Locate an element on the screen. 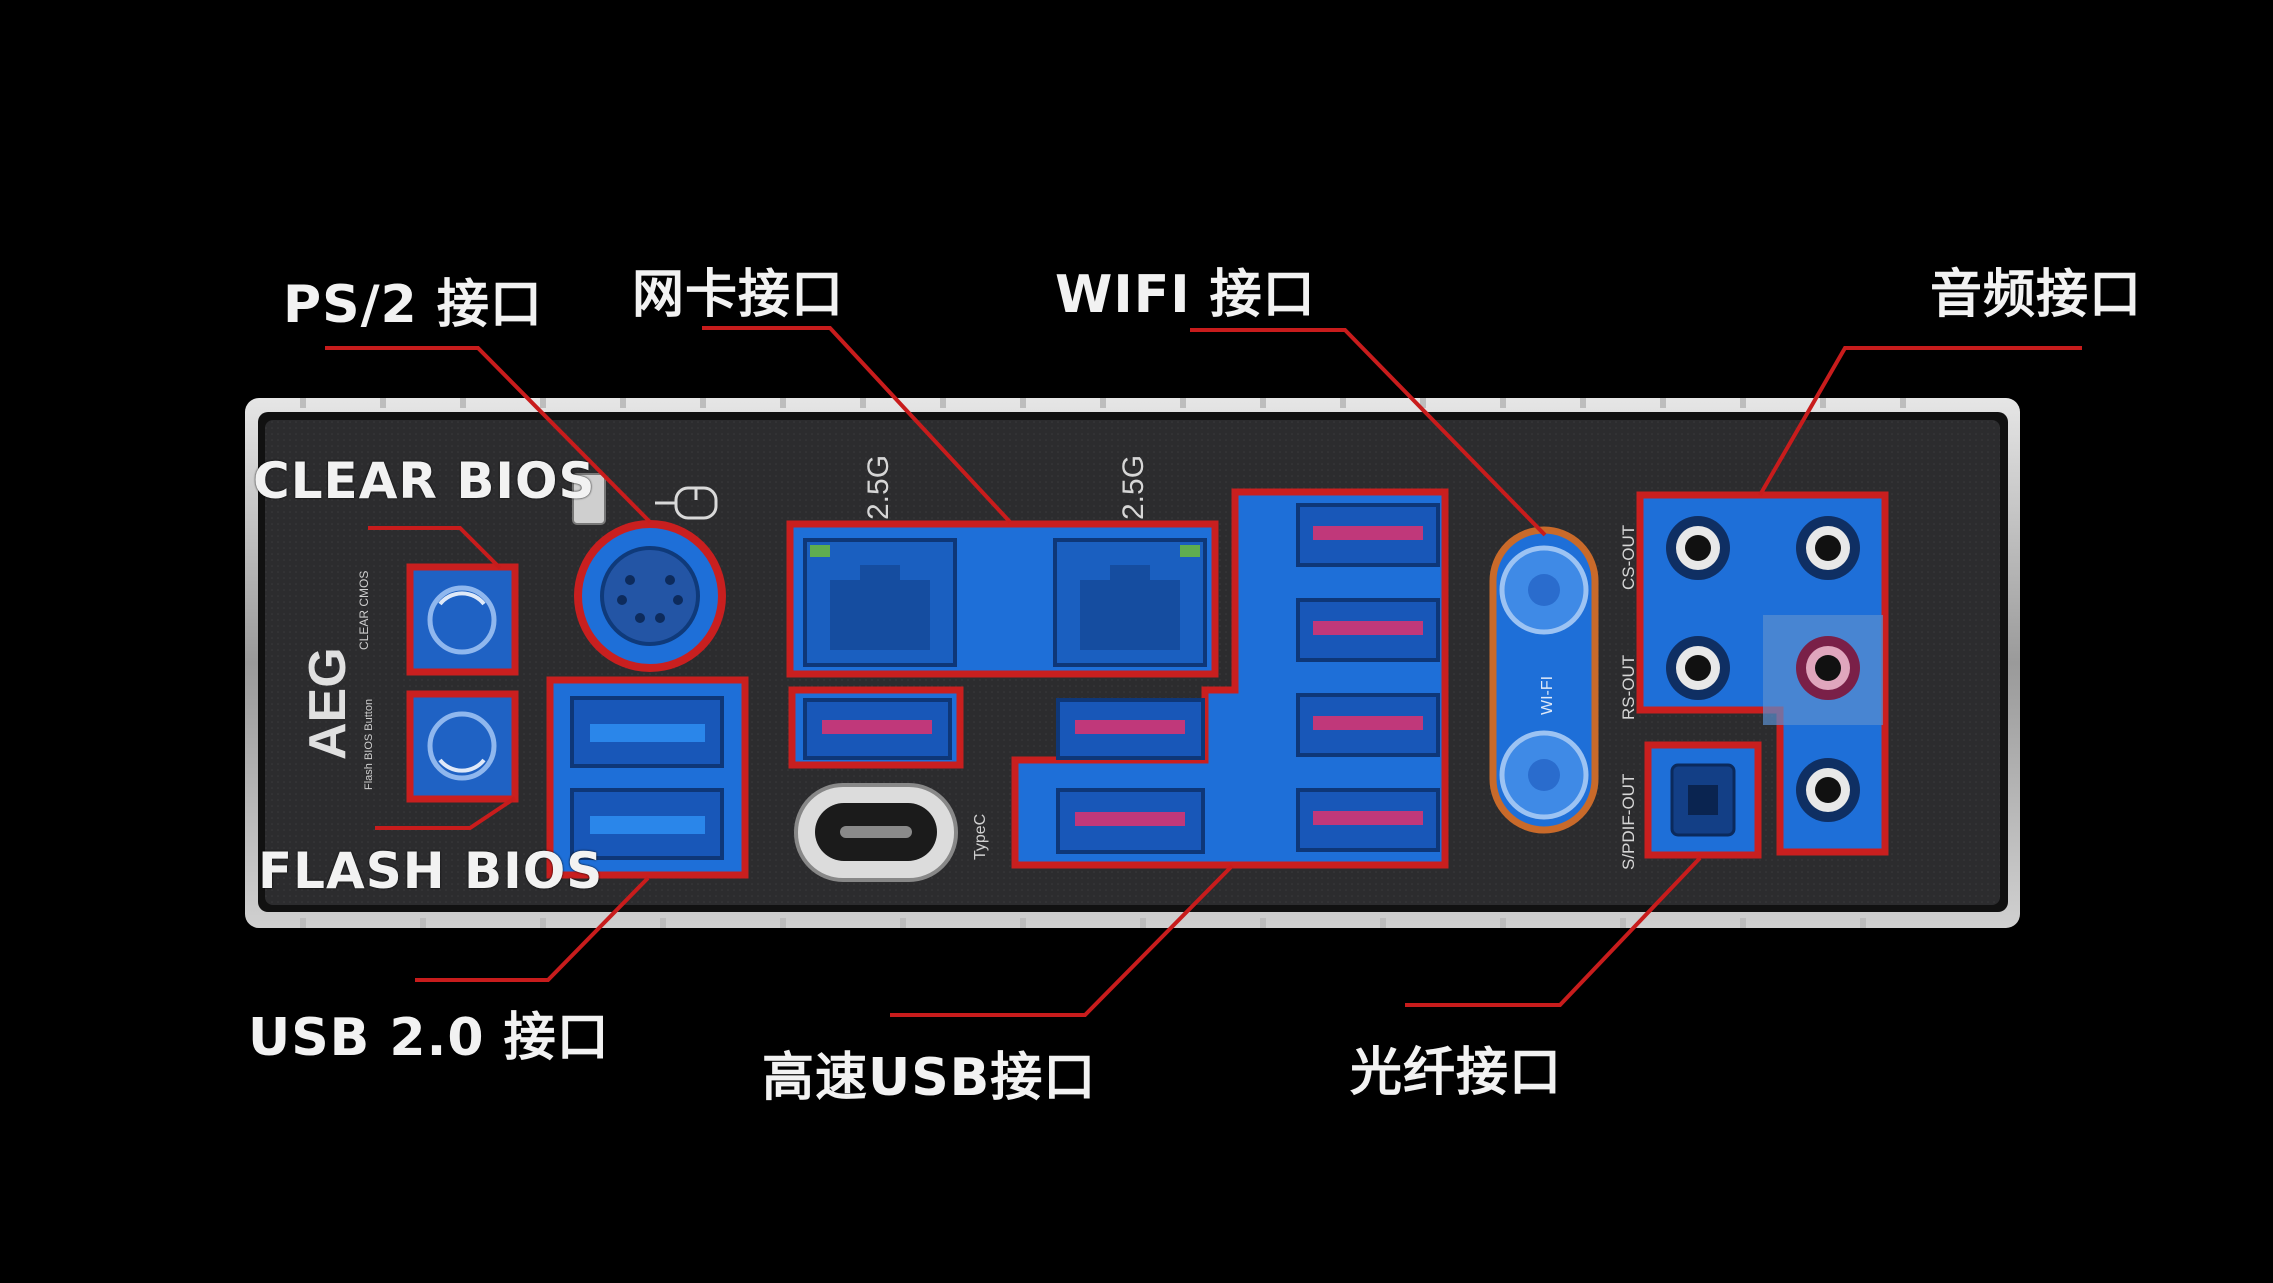 Image resolution: width=2273 pixels, height=1283 pixels. type-c-caption: TypeC is located at coordinates (980, 837).